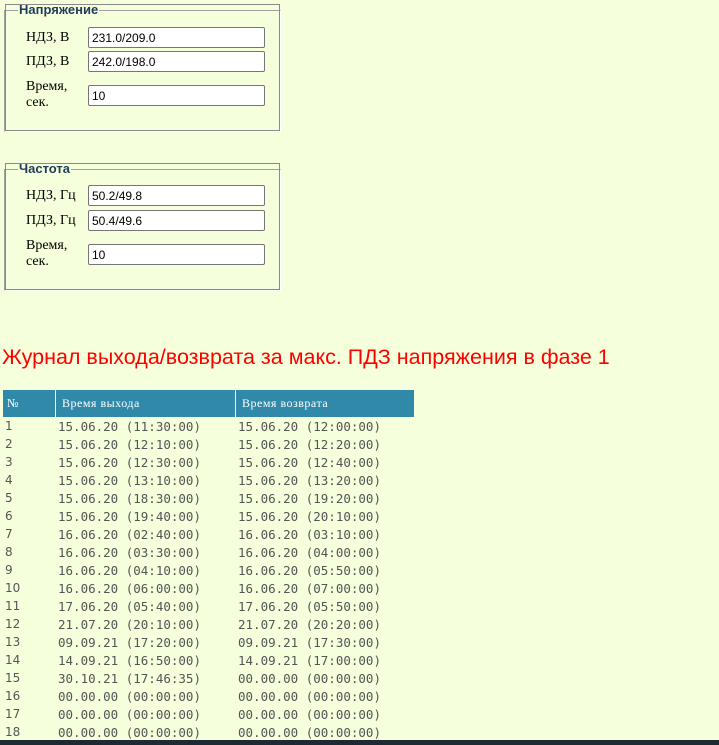 Image resolution: width=719 pixels, height=745 pixels. Describe the element at coordinates (13, 624) in the screenshot. I see `cell-number: 12` at that location.